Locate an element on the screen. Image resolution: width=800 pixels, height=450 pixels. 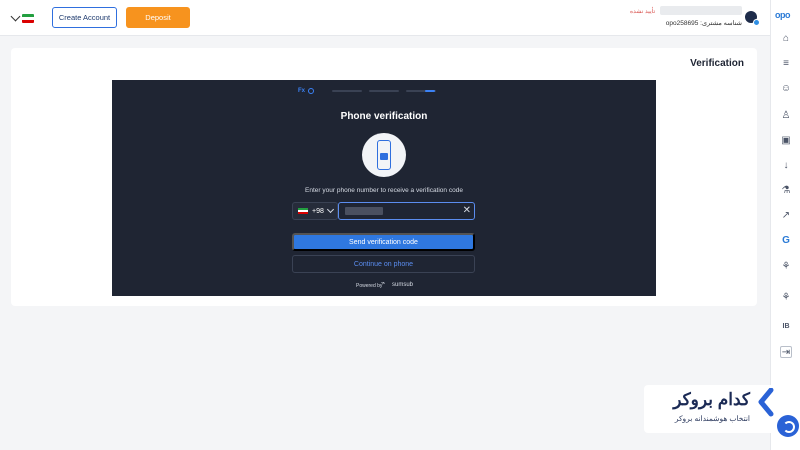
sidebar: opo ⌂ ≡ ☺ ♙ ▣ ↓ ⚗ ↗ G ⚘ ⚘ IB ⇥ is located at coordinates (785, 225).